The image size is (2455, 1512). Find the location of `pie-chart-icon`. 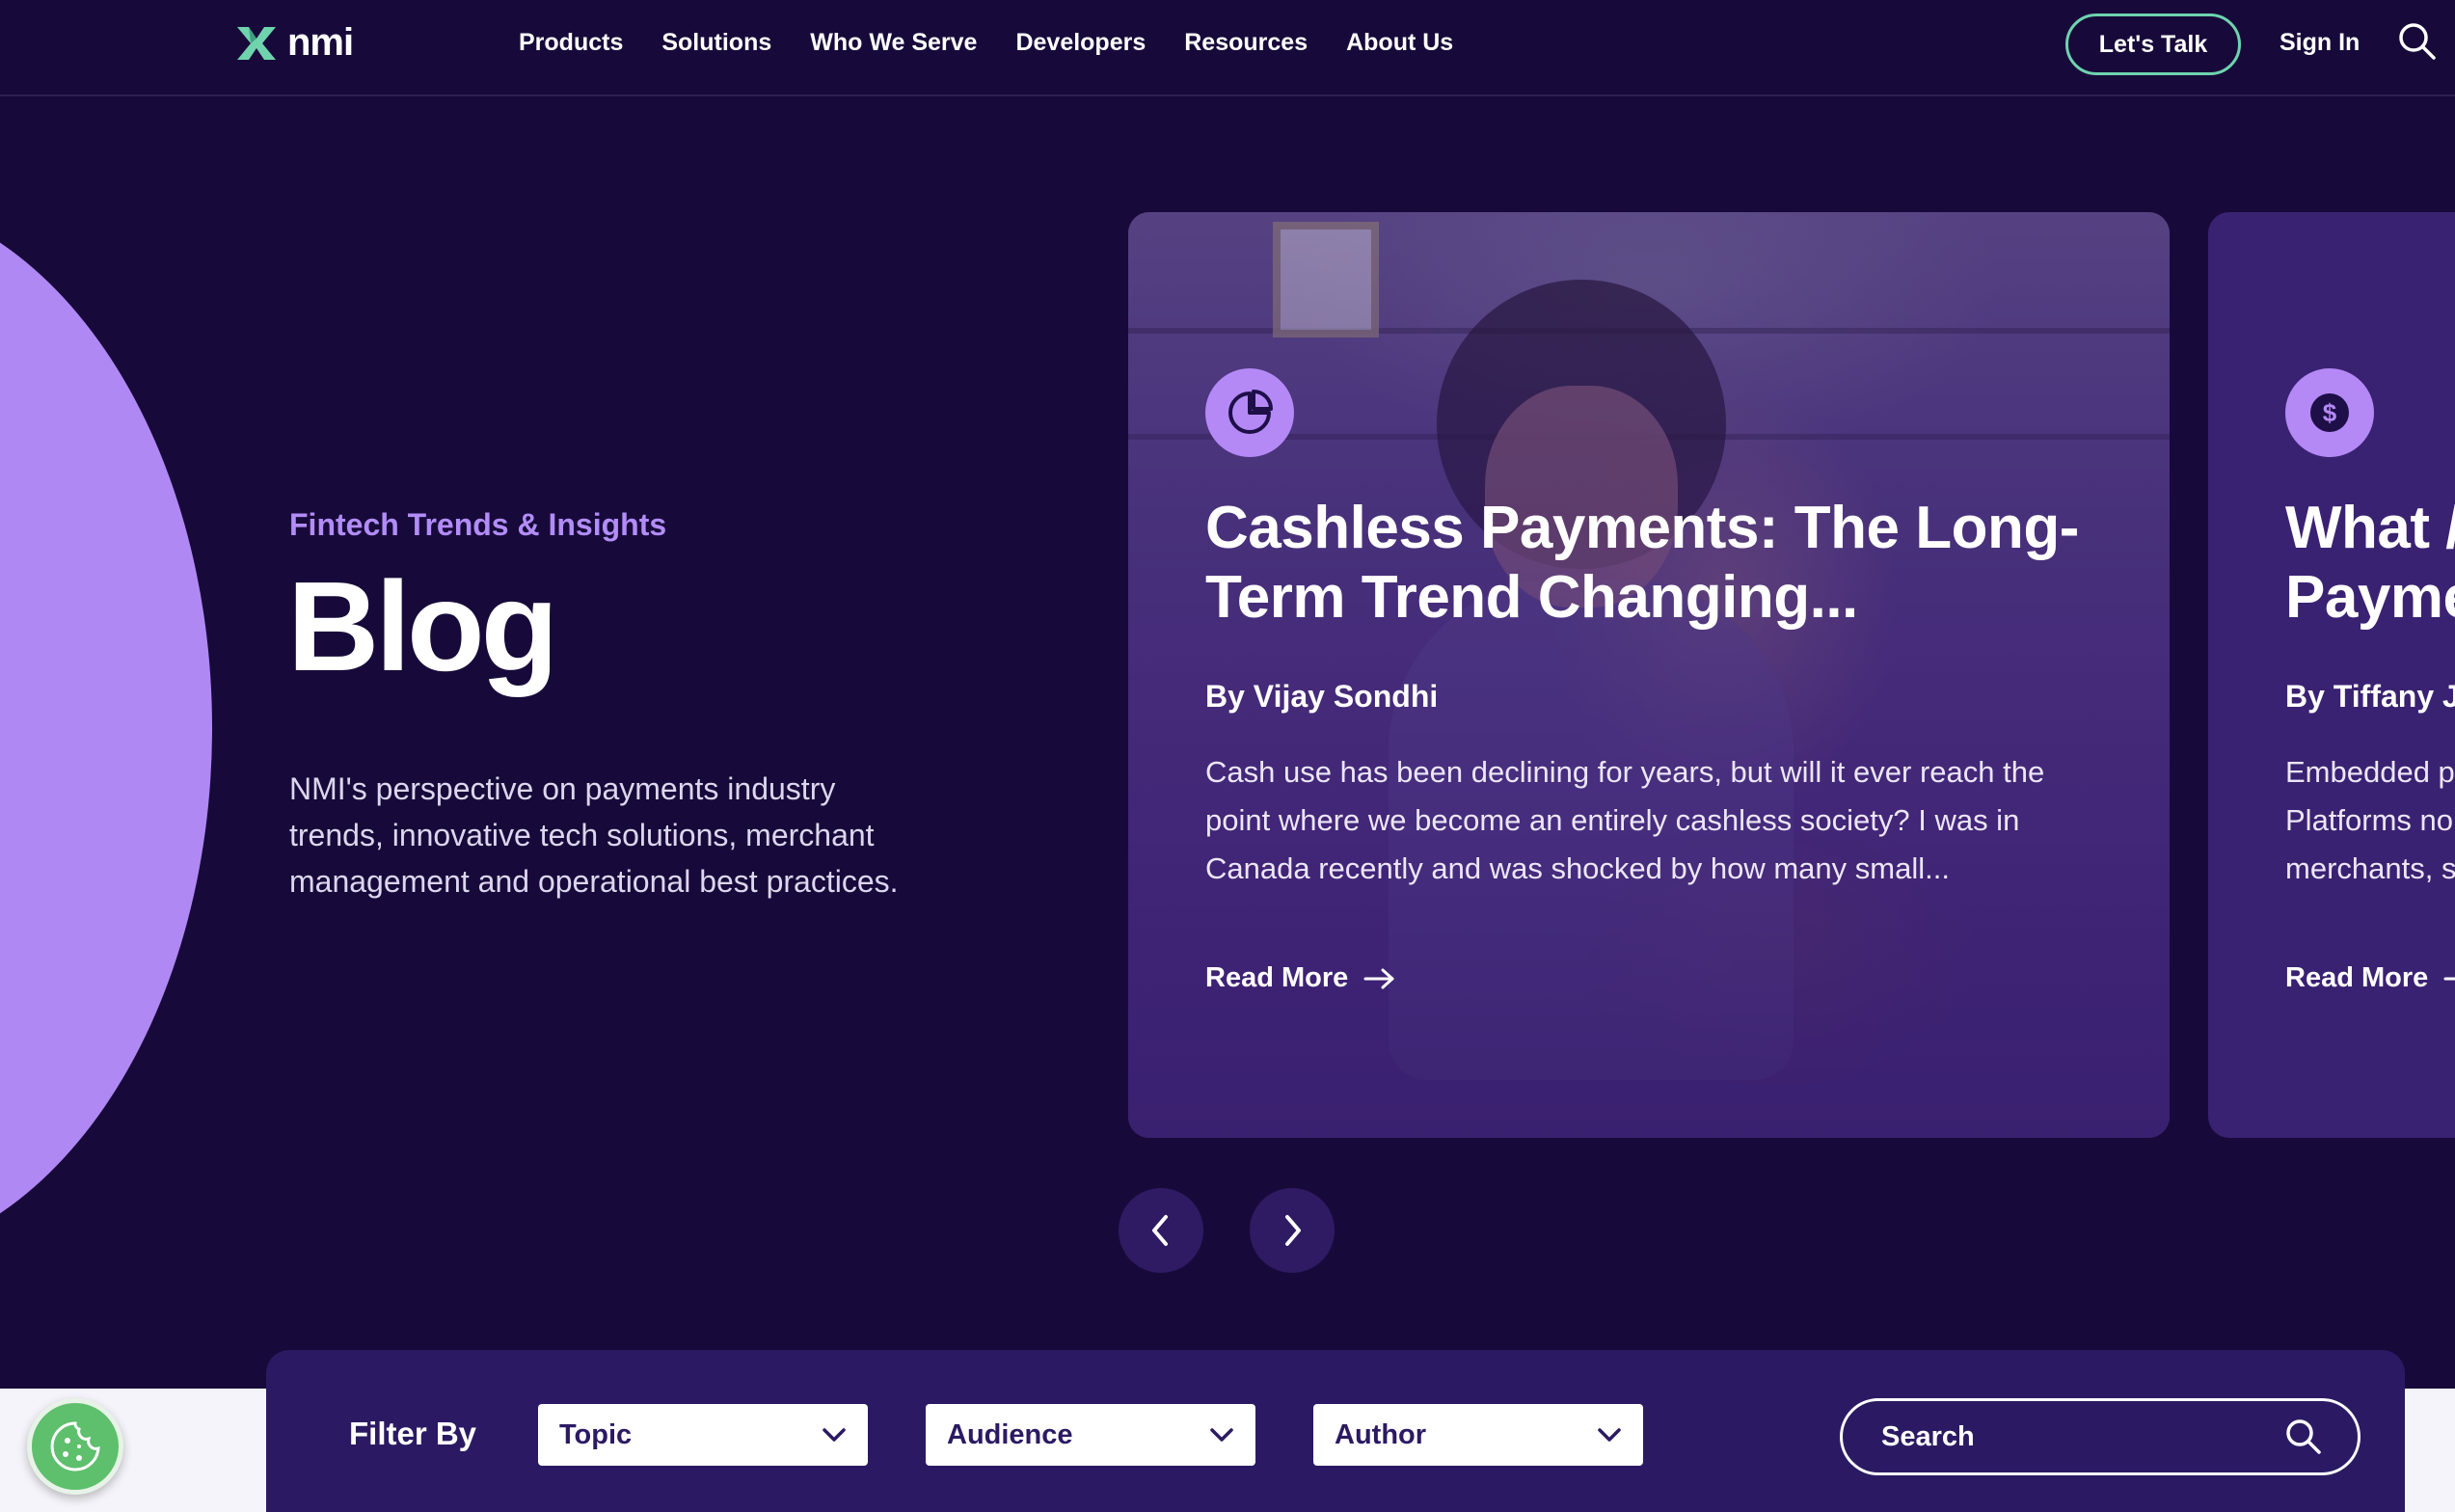

pie-chart-icon is located at coordinates (1249, 412).